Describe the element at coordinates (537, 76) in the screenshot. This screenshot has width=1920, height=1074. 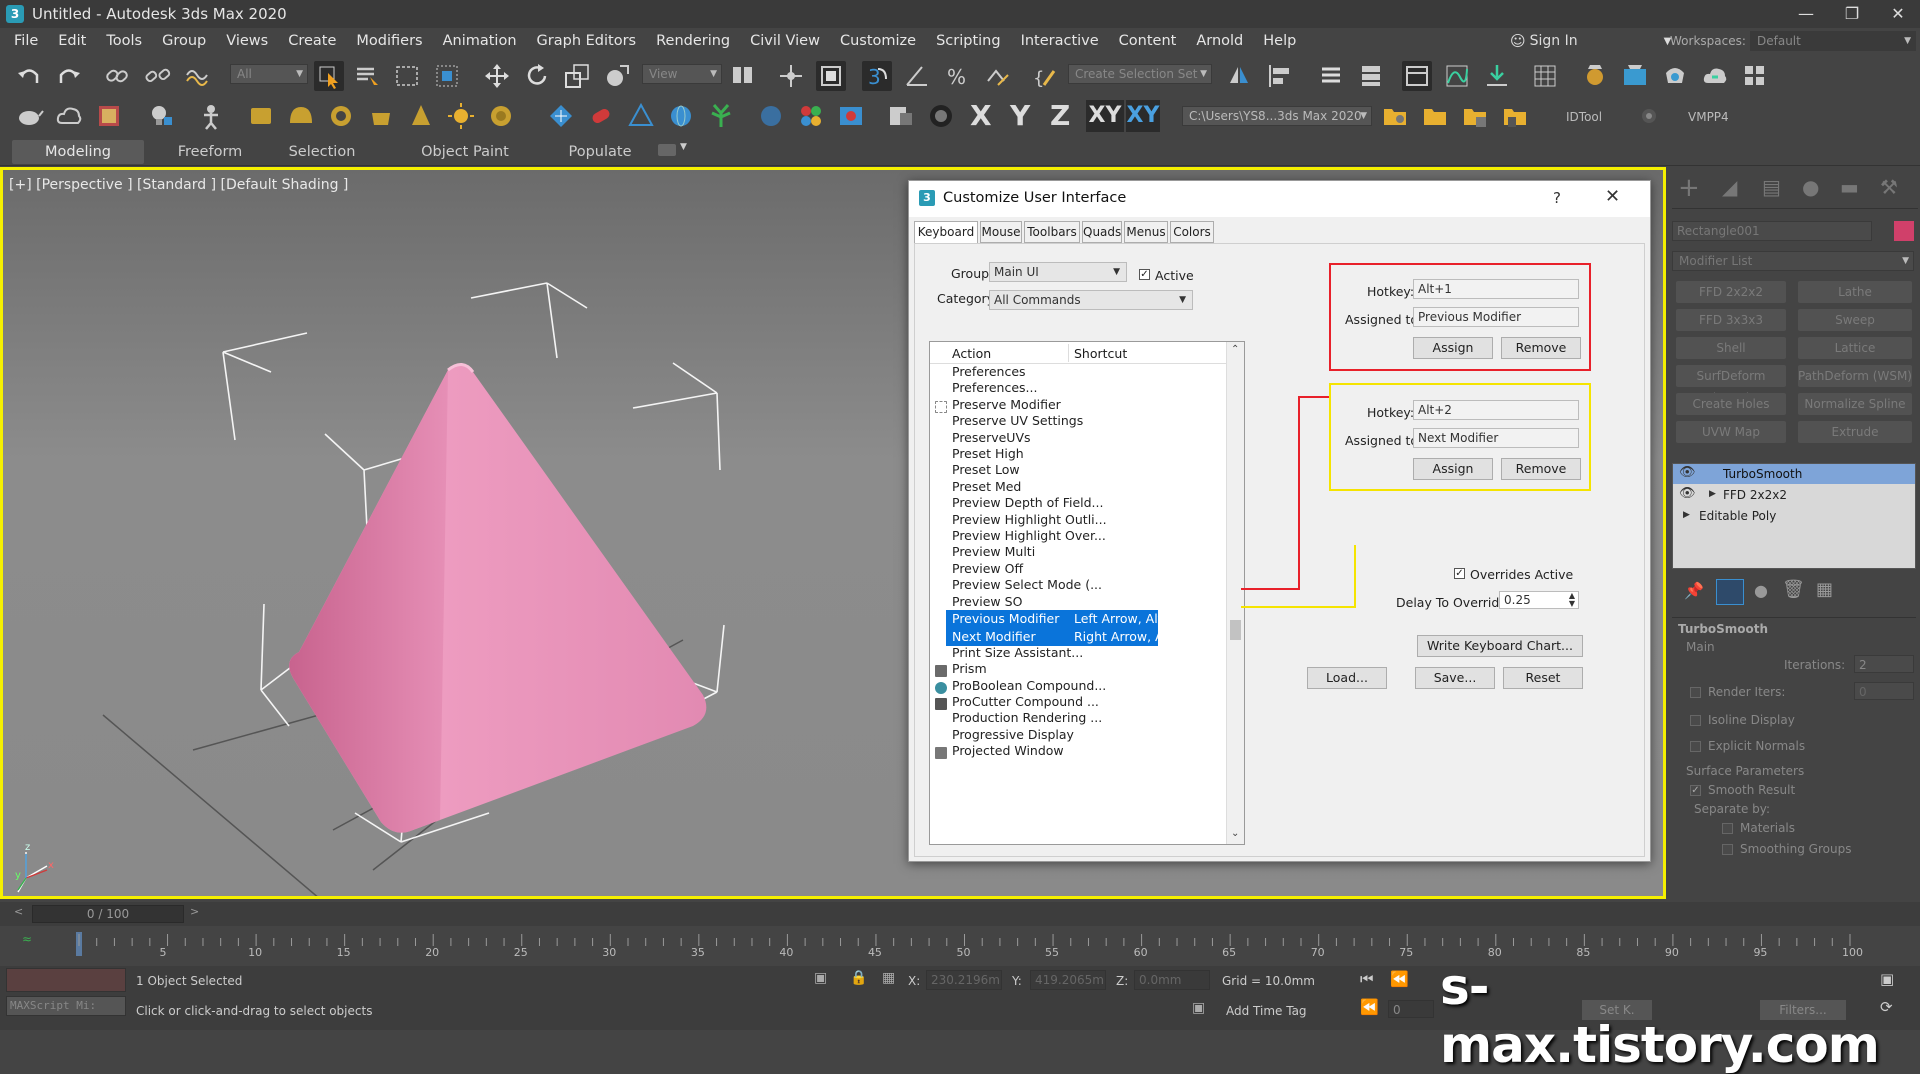
I see `rotate-icon` at that location.